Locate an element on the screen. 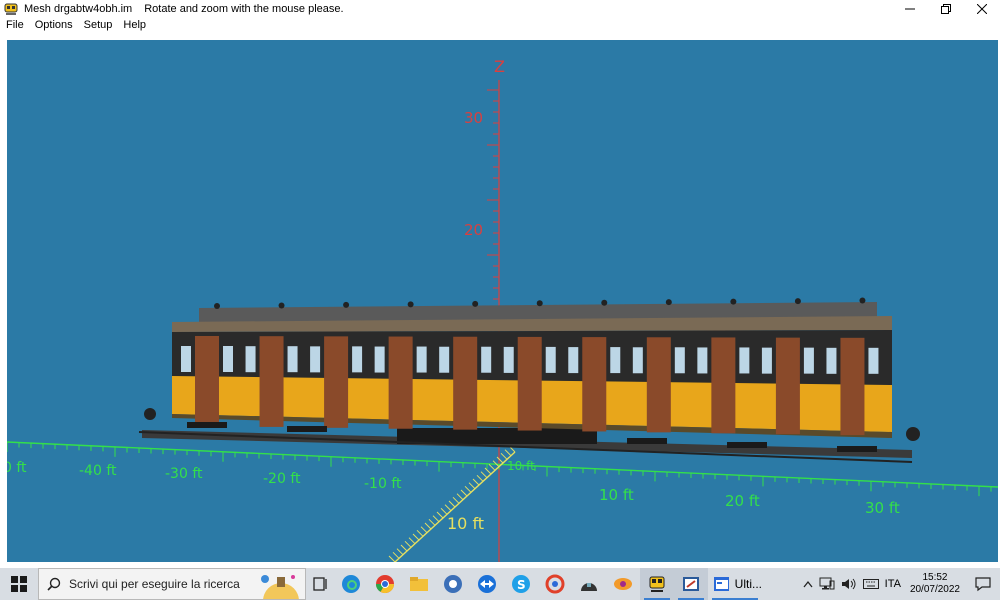 This screenshot has height=600, width=1000. chevron-up-icon is located at coordinates (808, 584).